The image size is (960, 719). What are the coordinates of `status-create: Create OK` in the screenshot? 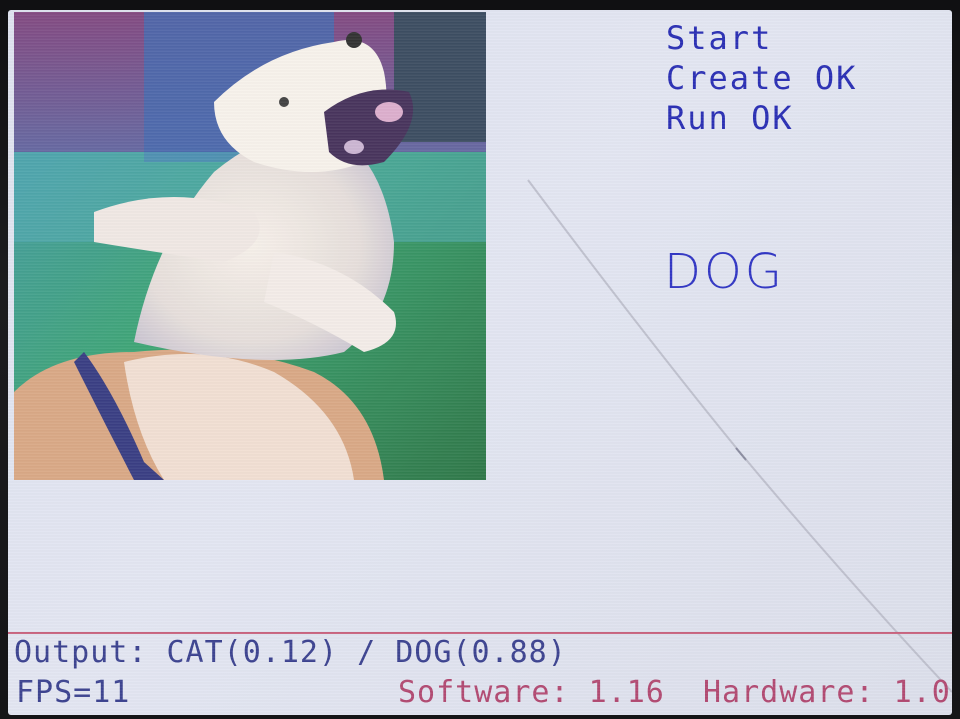 It's located at (762, 78).